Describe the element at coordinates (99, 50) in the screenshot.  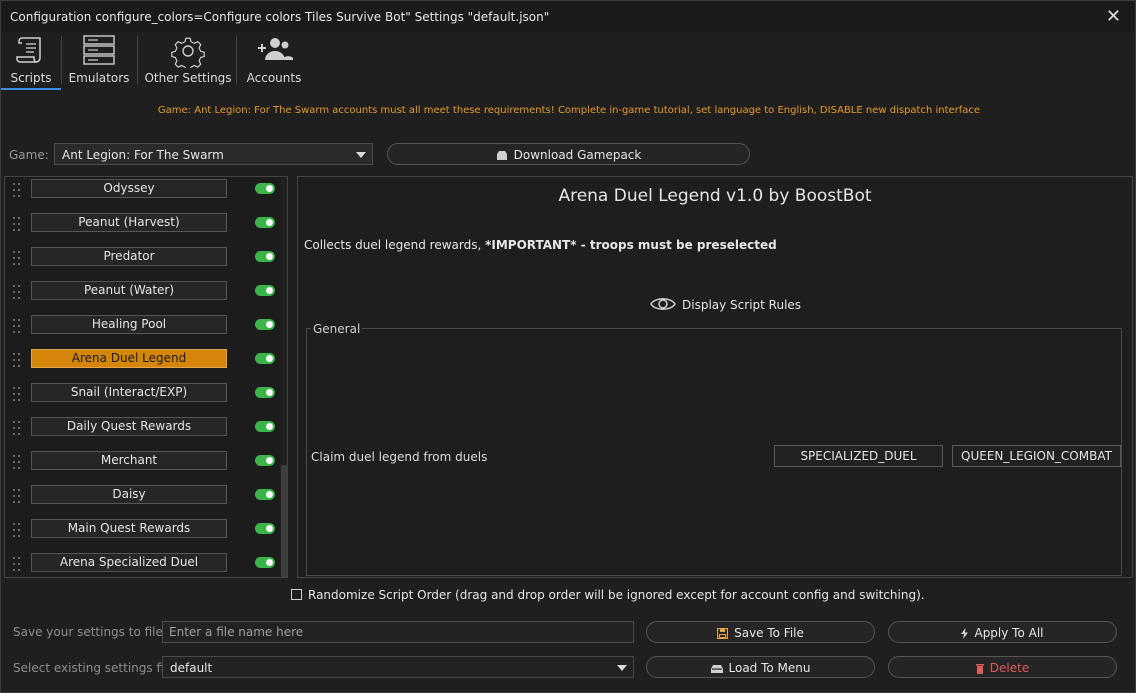
I see `server-icon` at that location.